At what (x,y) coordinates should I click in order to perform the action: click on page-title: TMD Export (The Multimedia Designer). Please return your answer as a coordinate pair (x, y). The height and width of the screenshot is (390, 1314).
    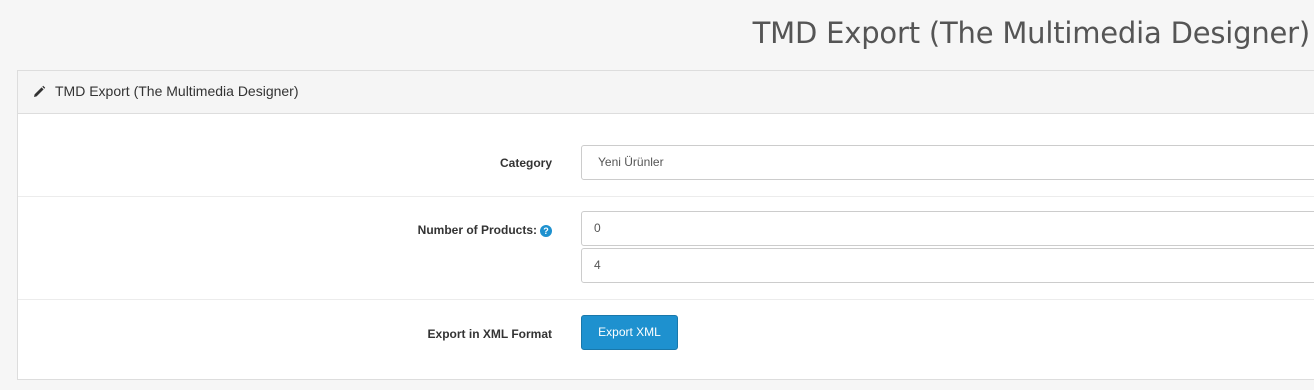
    Looking at the image, I should click on (1031, 33).